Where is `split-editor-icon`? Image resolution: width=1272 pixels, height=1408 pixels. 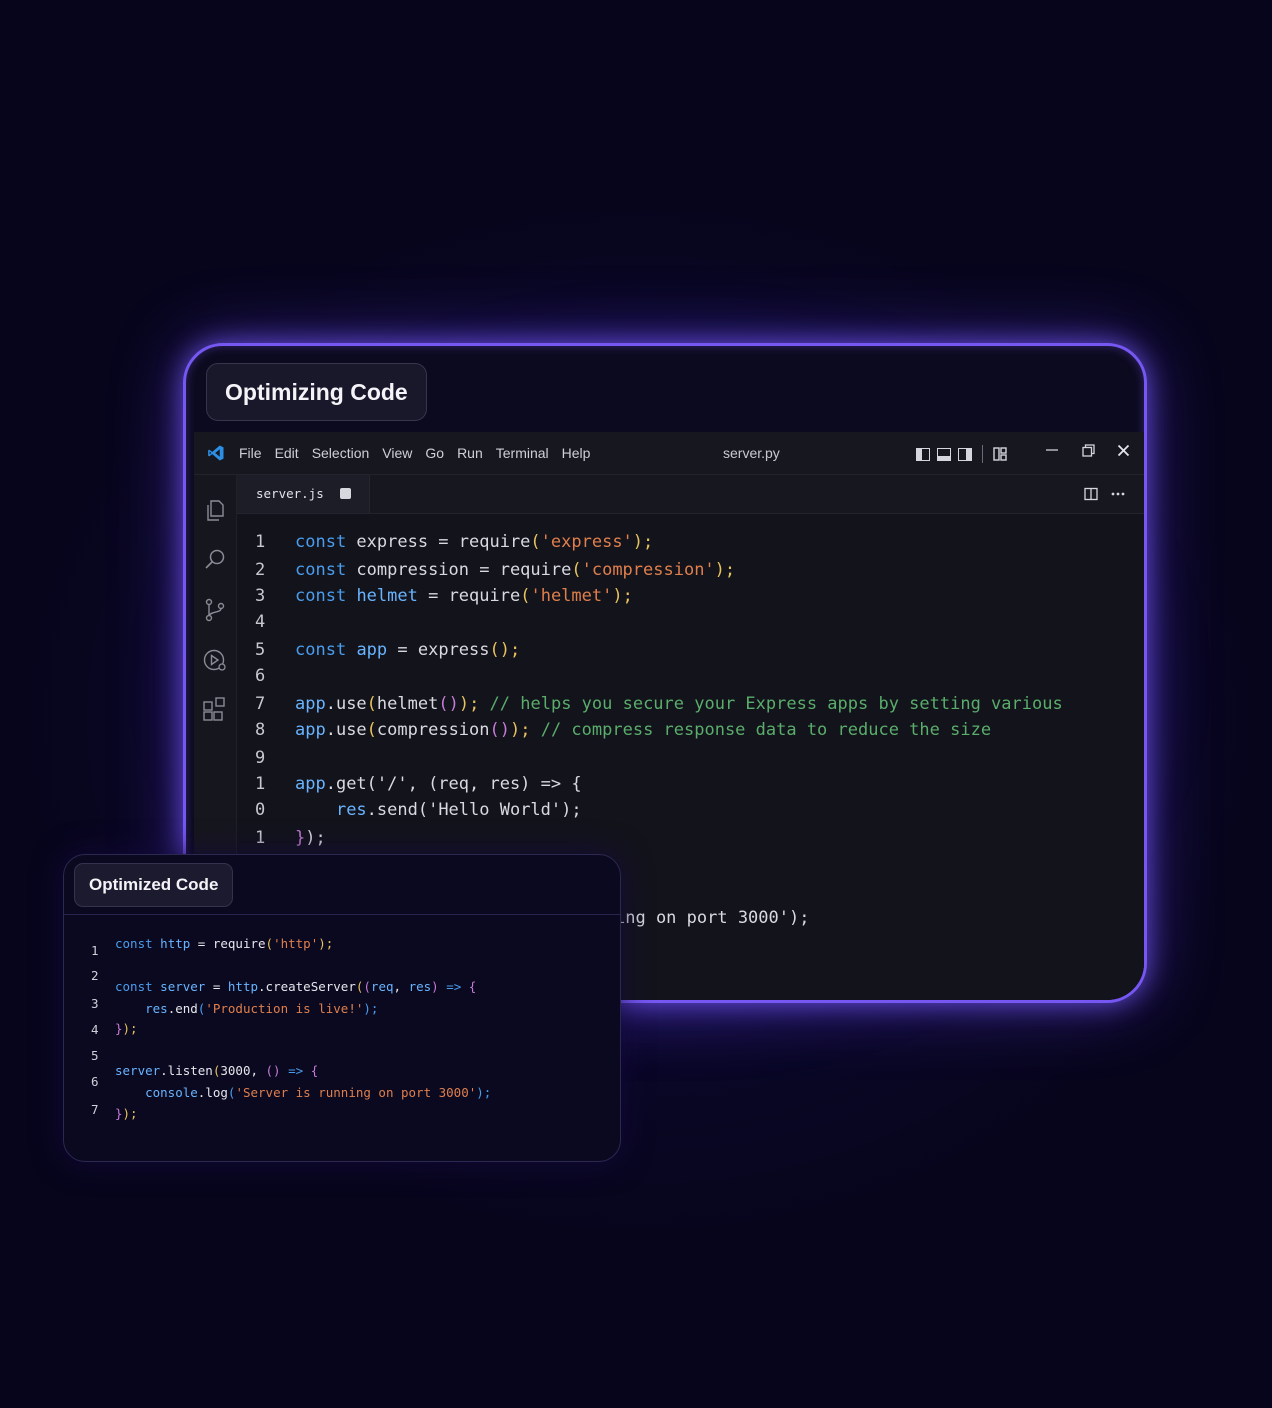 split-editor-icon is located at coordinates (1091, 494).